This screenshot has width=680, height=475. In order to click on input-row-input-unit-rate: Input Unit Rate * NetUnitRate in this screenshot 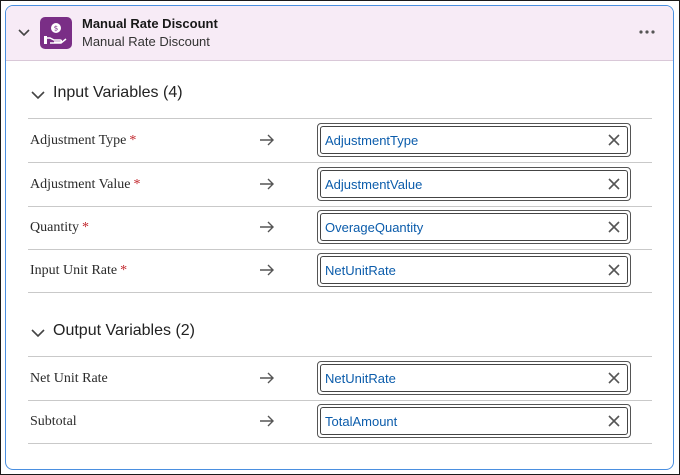, I will do `click(340, 270)`.